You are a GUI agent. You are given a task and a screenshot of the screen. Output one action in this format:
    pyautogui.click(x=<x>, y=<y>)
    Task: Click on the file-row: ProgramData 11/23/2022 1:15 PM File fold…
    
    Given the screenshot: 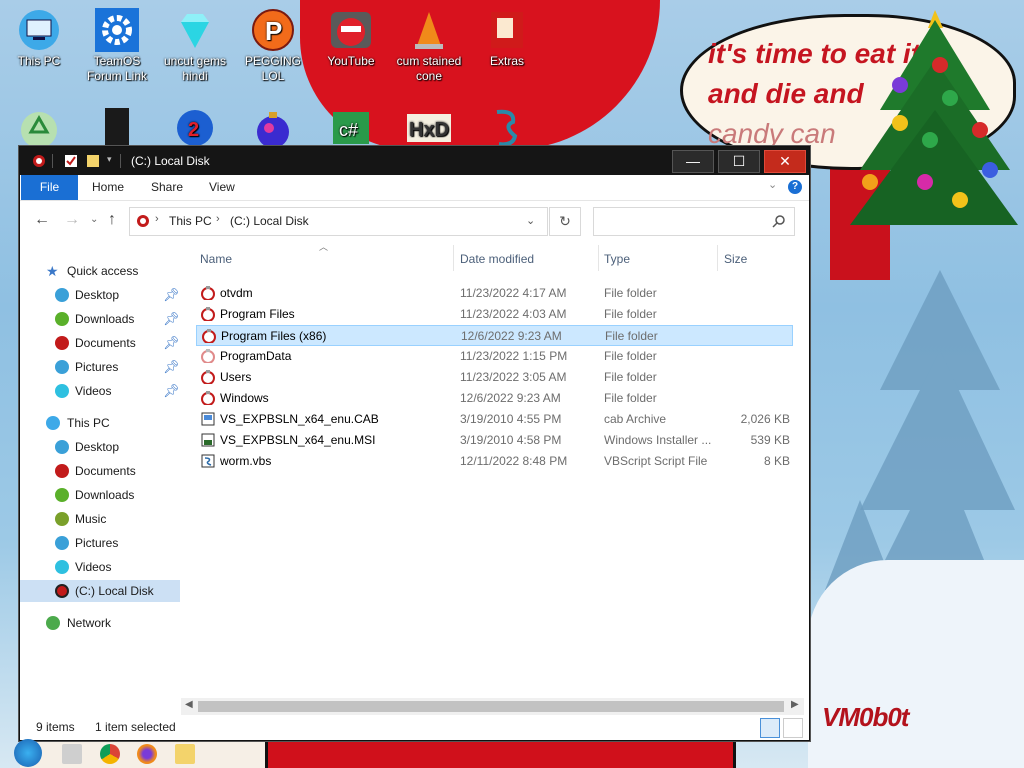 What is the action you would take?
    pyautogui.click(x=494, y=356)
    